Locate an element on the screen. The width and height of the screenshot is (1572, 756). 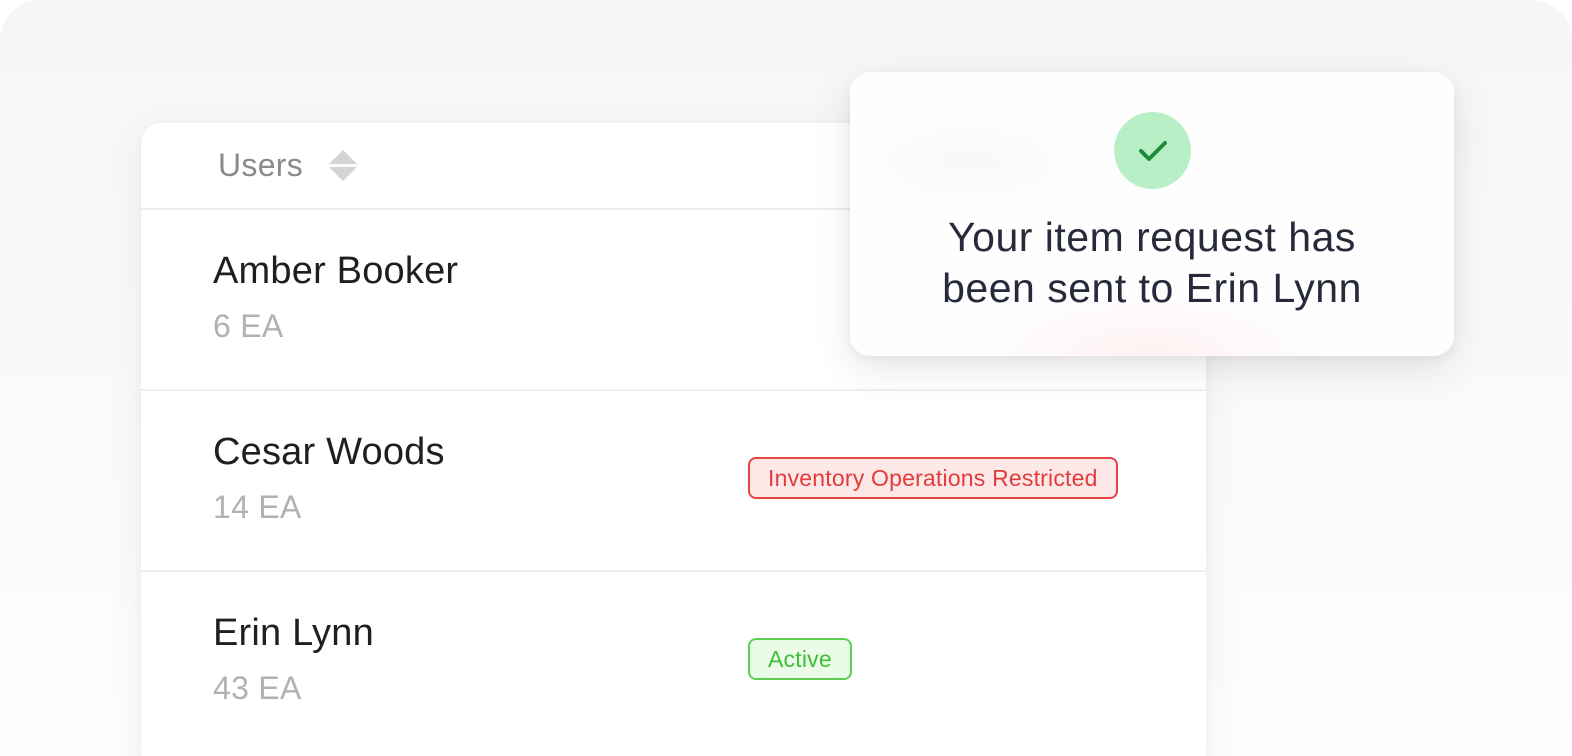
check-icon is located at coordinates (1152, 150).